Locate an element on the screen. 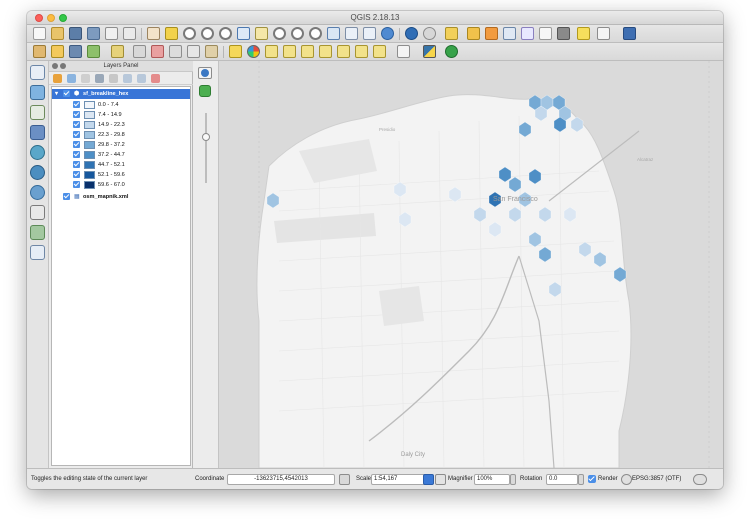 Image resolution: width=750 pixels, height=524 pixels. theme-dropdown-button is located at coordinates (205, 73).